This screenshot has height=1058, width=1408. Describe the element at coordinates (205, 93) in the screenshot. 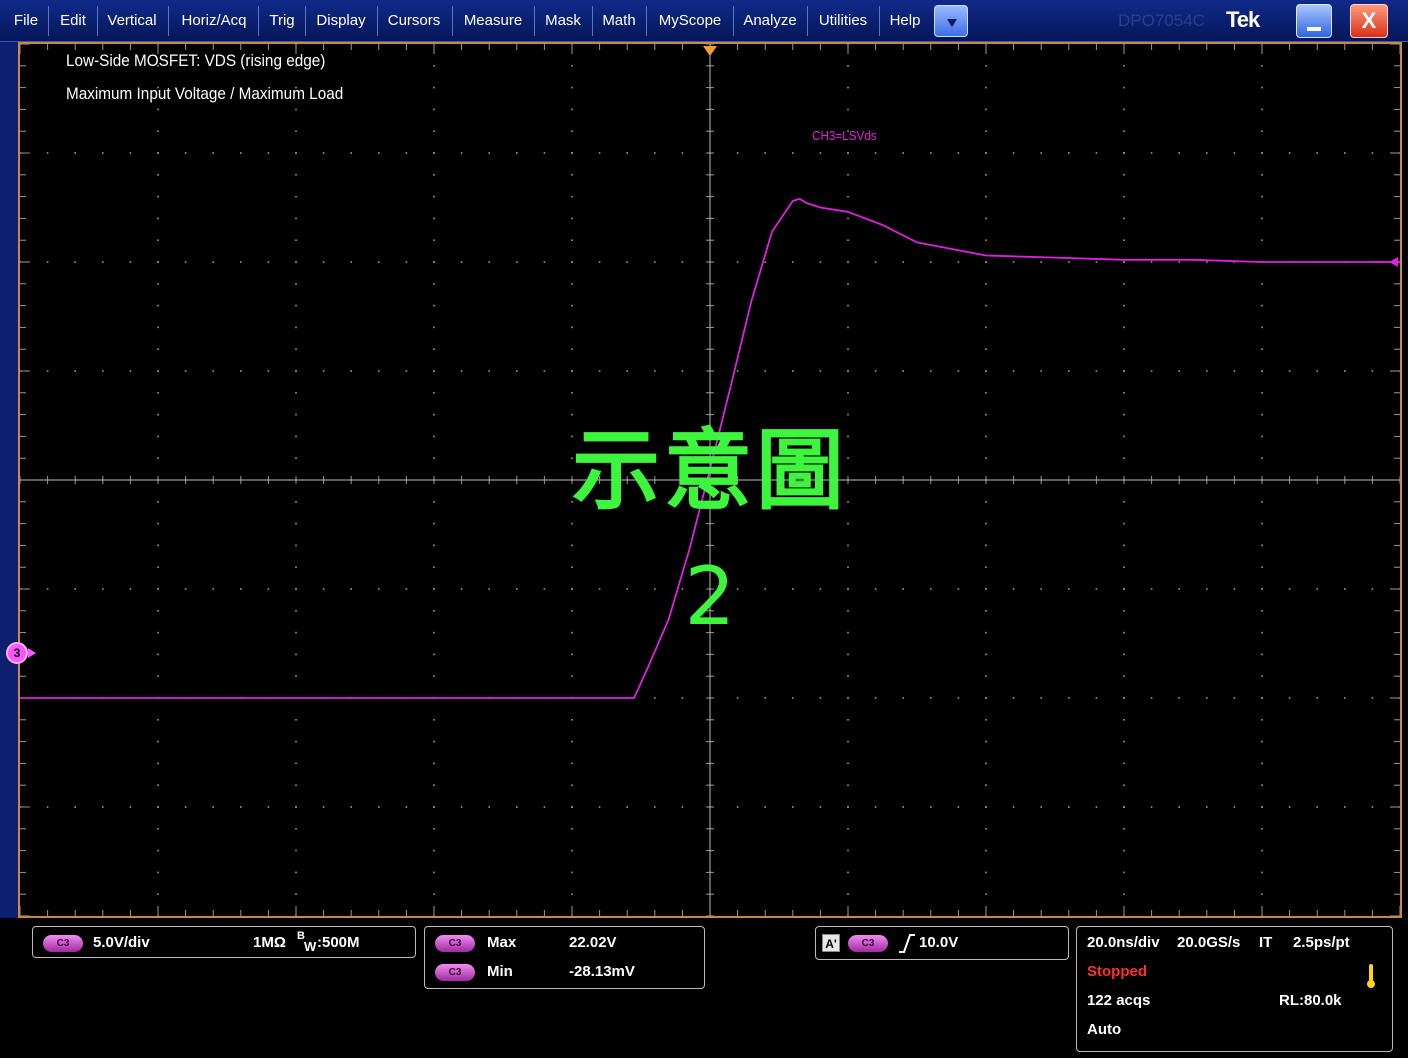

I see `caption-line-2: Maximum Input Voltage / Maximum Load` at that location.